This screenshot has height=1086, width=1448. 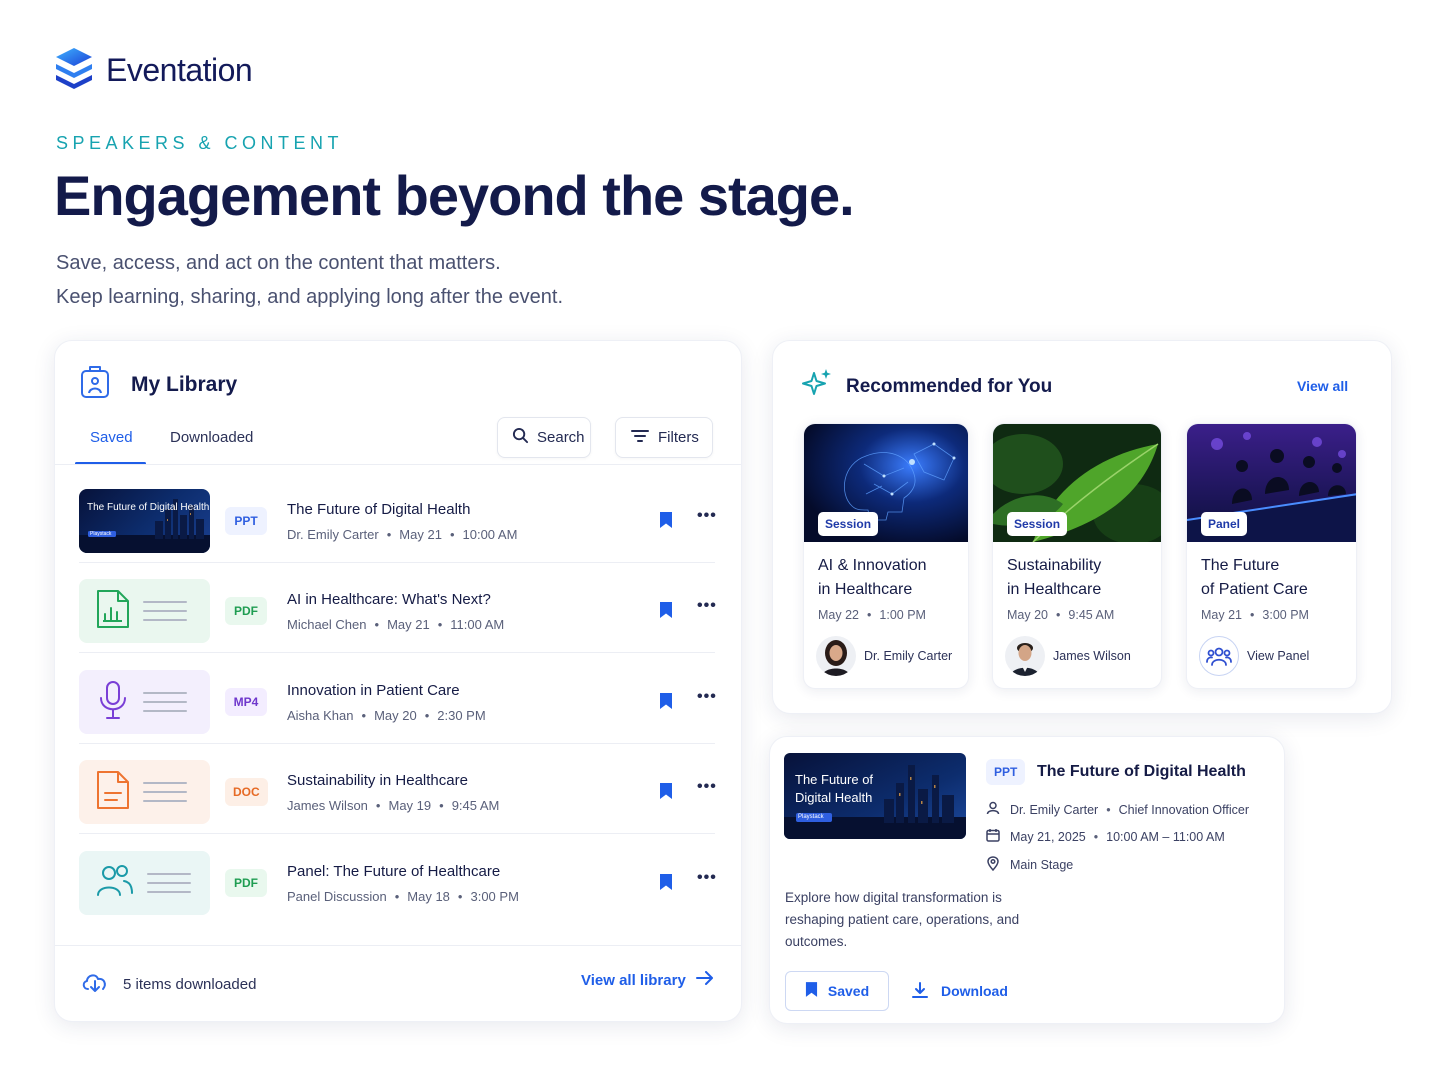 I want to click on view-all-link: View all, so click(x=1322, y=386).